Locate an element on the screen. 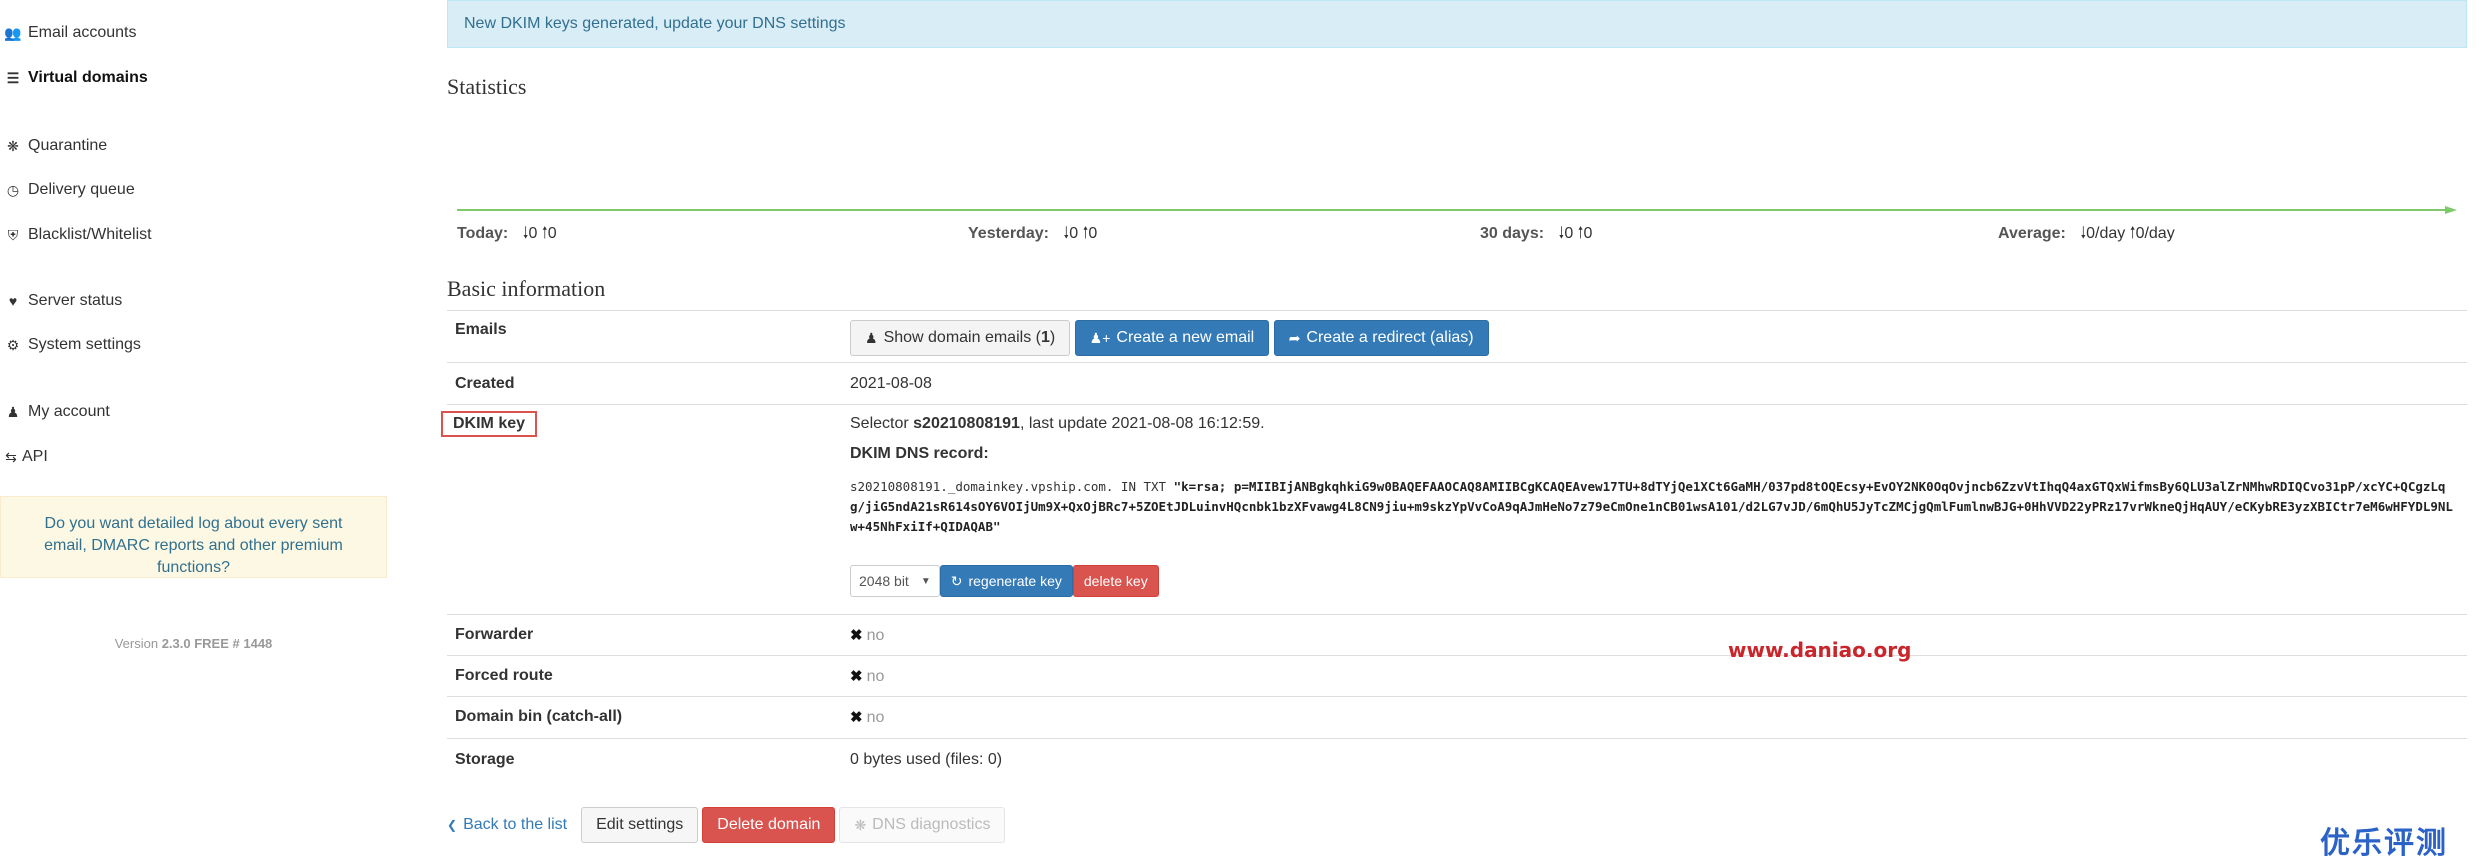  sidebar-item-label: Server status is located at coordinates (75, 300).